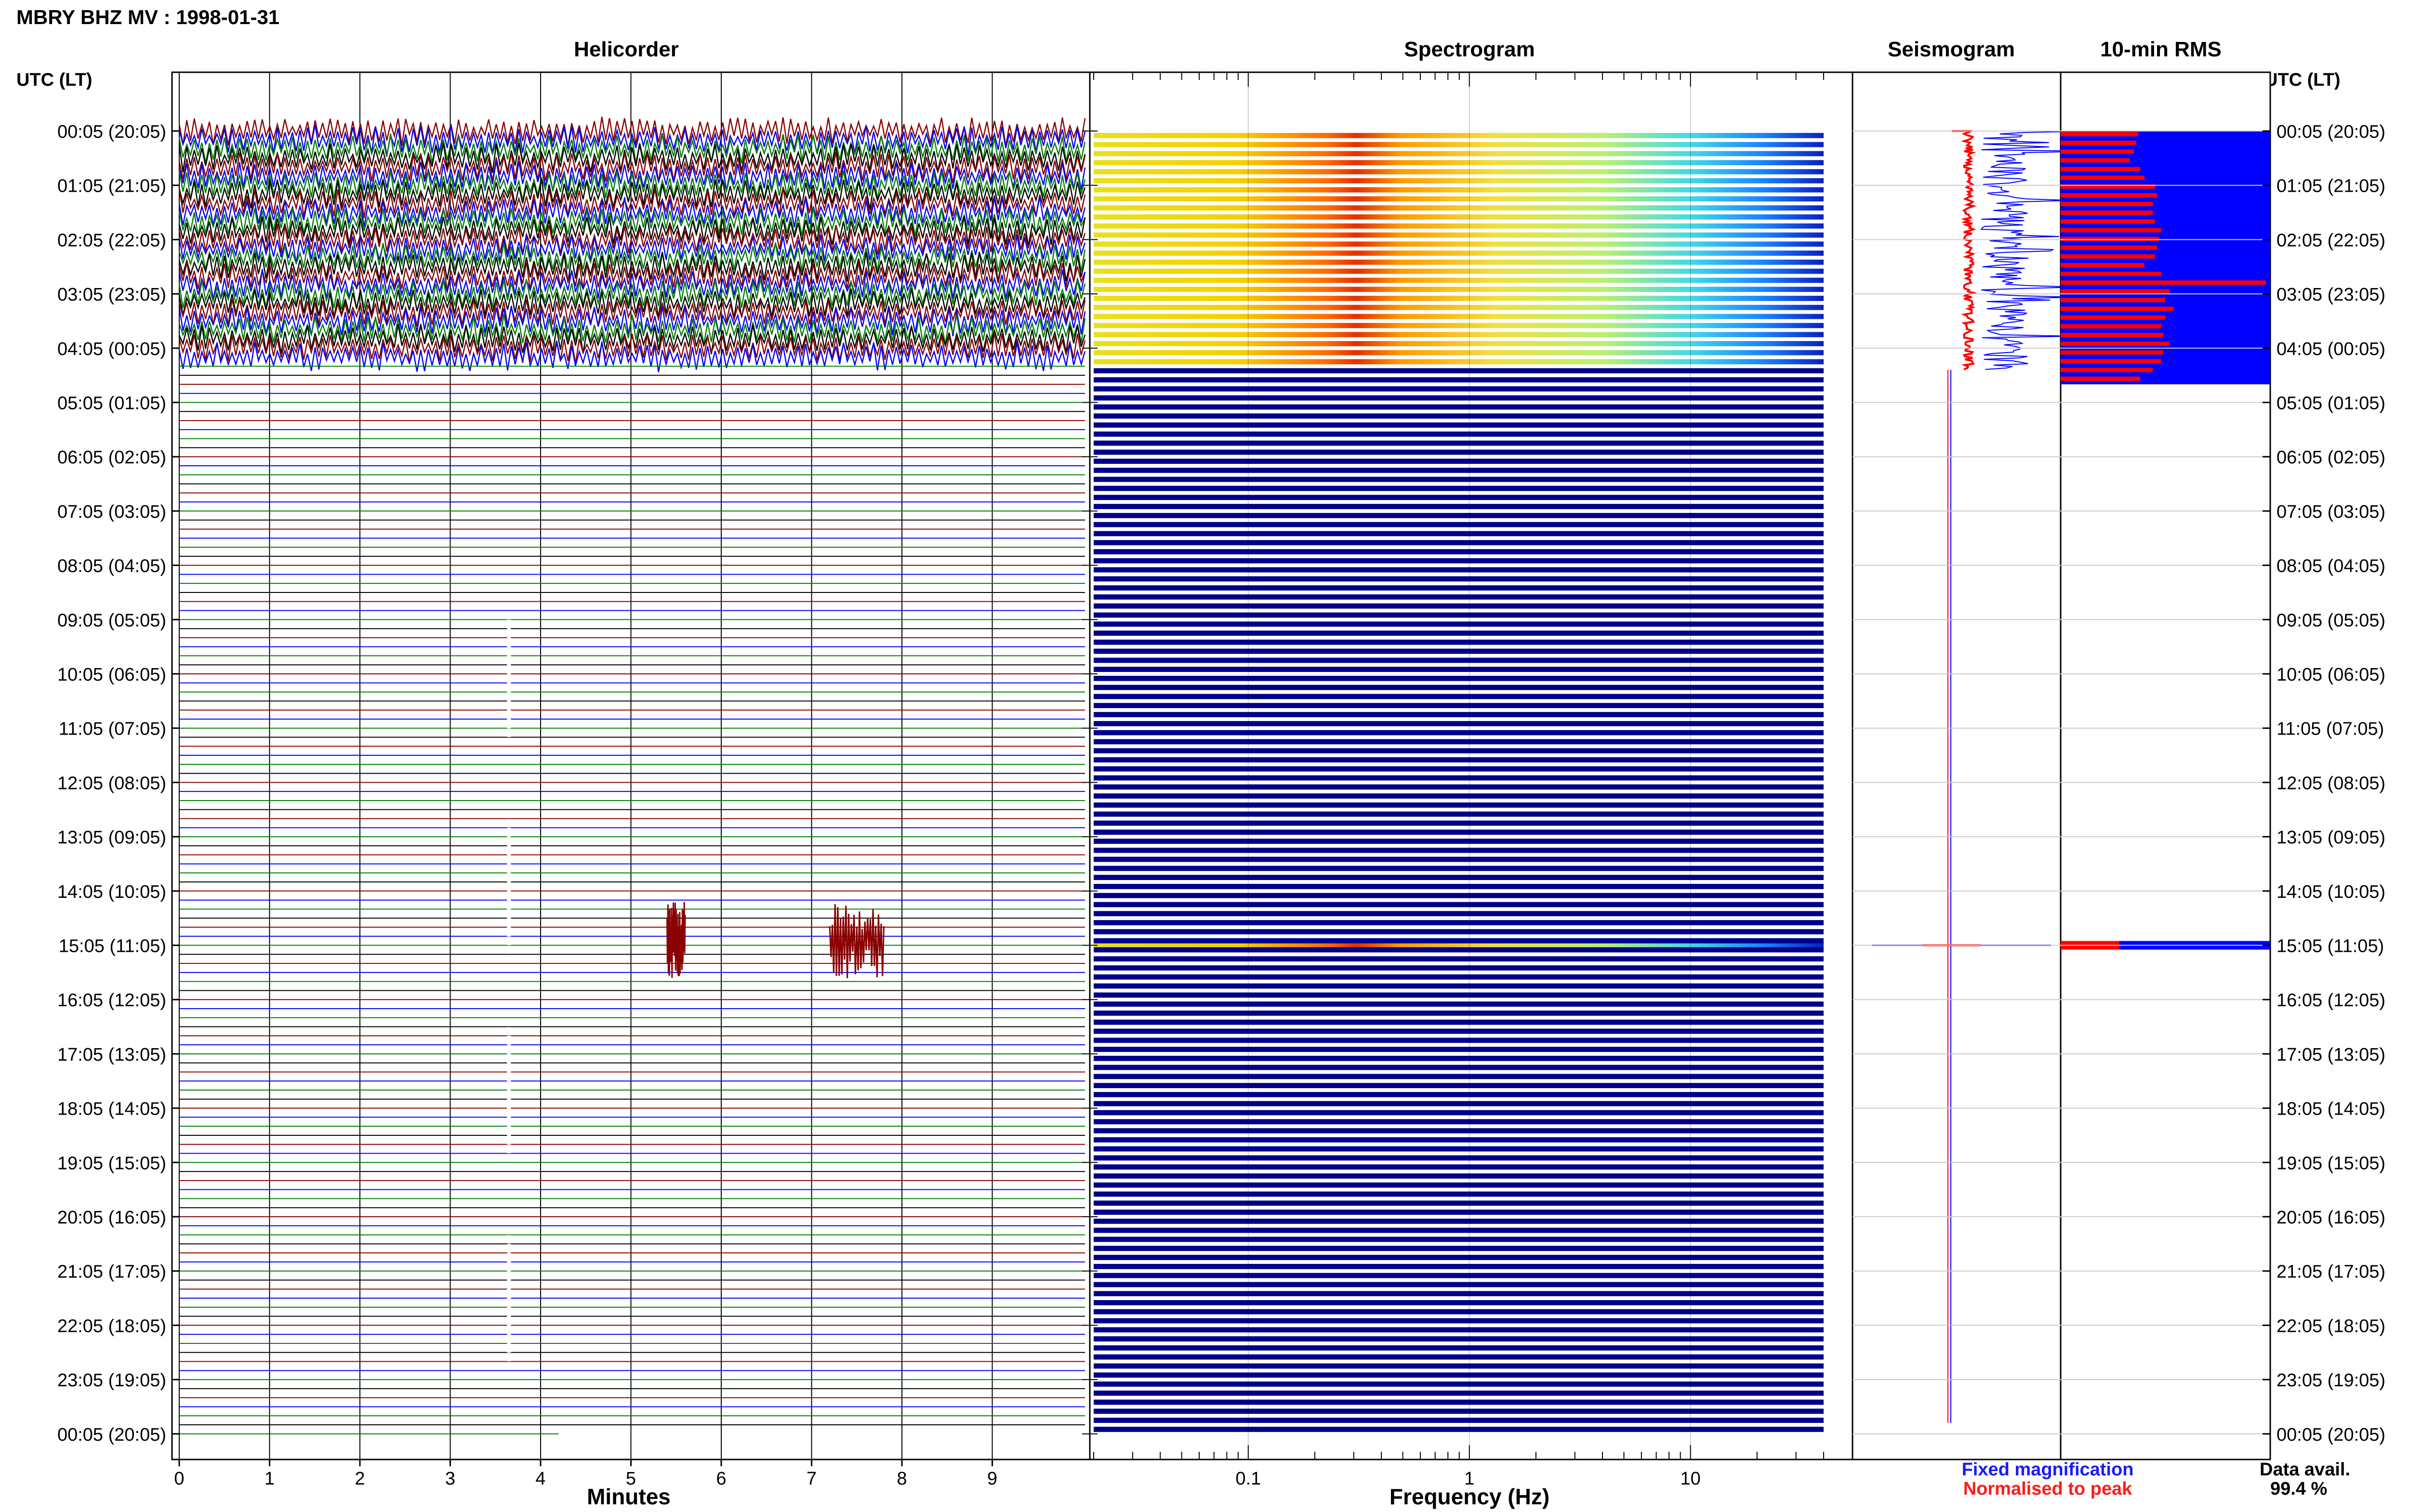 The width and height of the screenshot is (2409, 1512). What do you see at coordinates (111, 512) in the screenshot?
I see `time-label-left: 07:05 (03:05)` at bounding box center [111, 512].